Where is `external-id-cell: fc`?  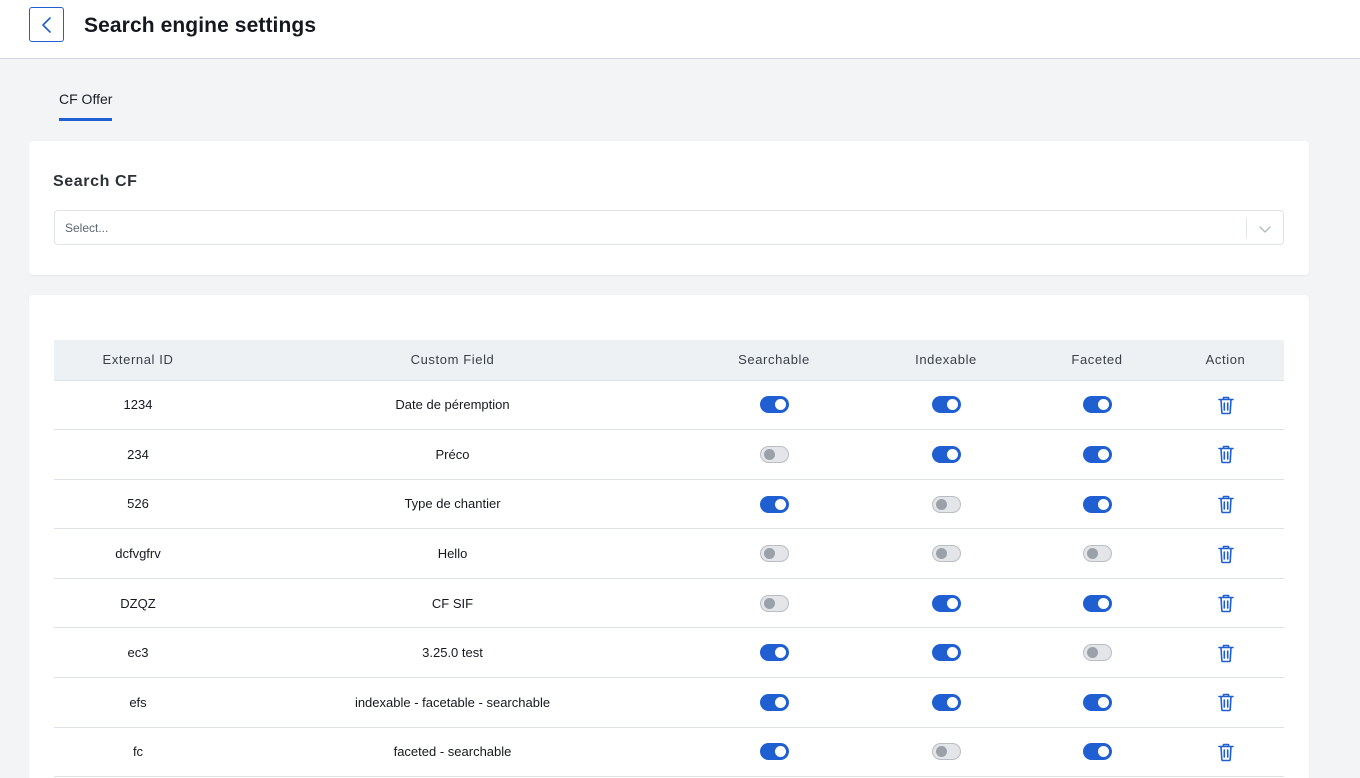 external-id-cell: fc is located at coordinates (138, 752).